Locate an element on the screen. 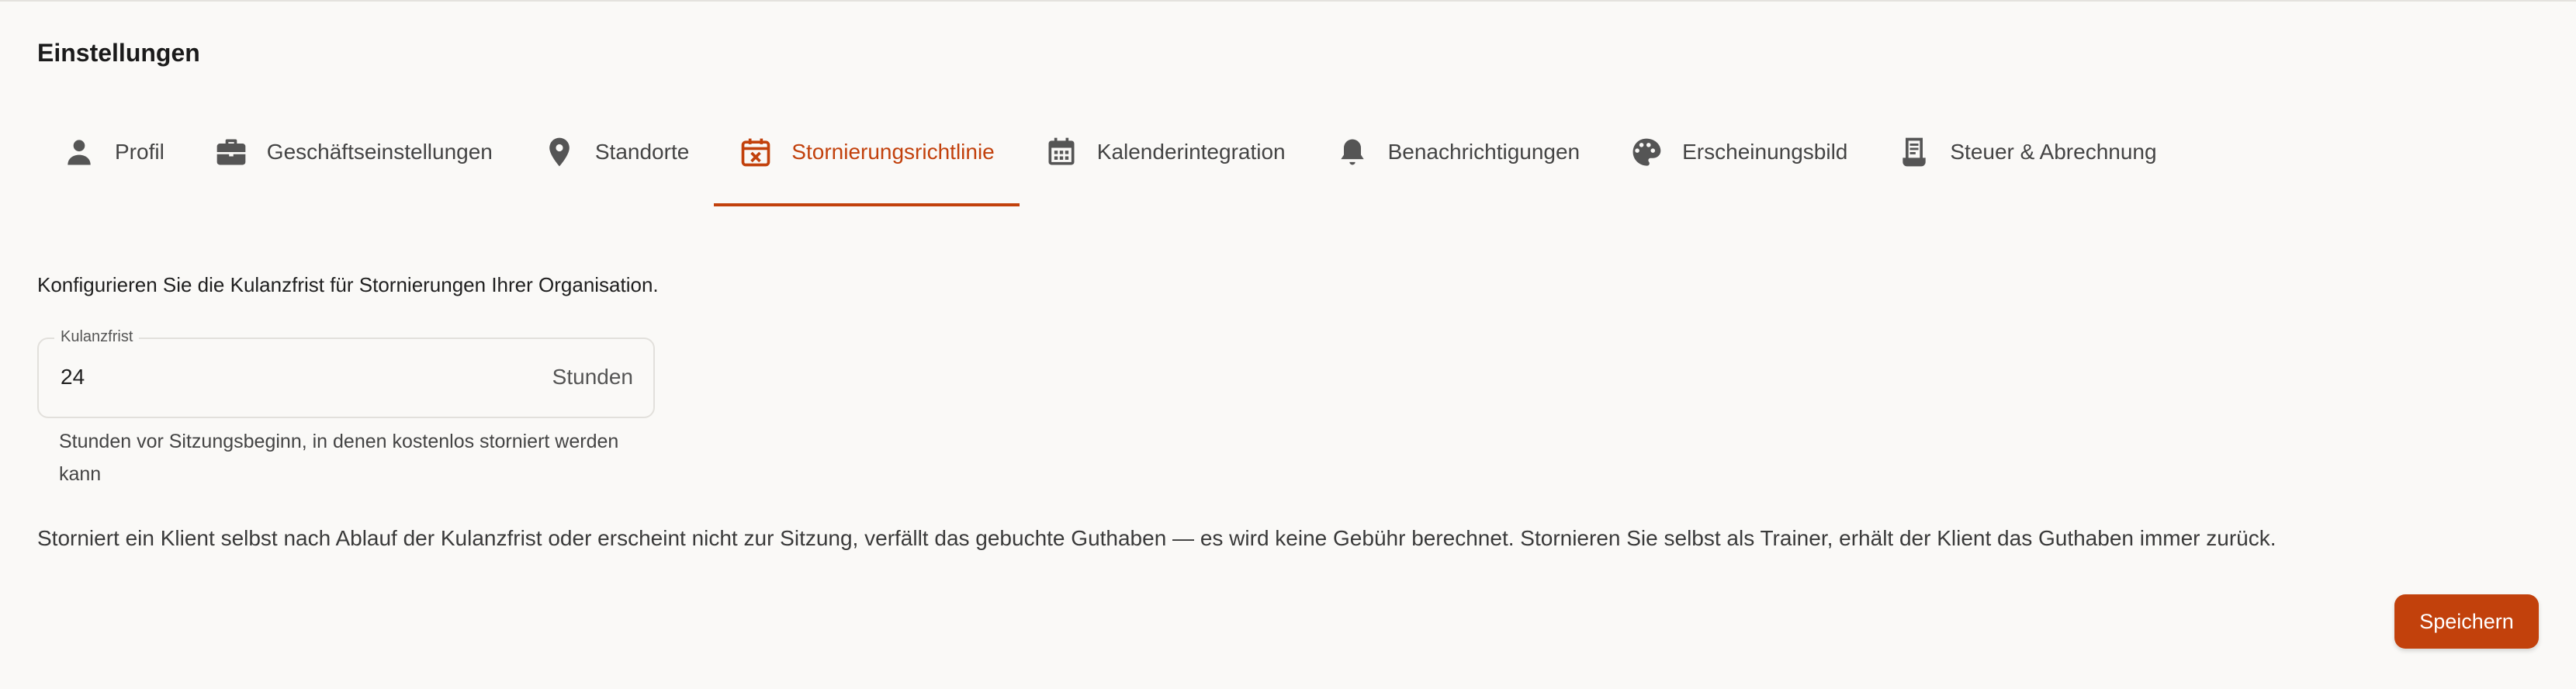  tab-geschaeftseinstellungen: Geschäftseinstellungen is located at coordinates (353, 152).